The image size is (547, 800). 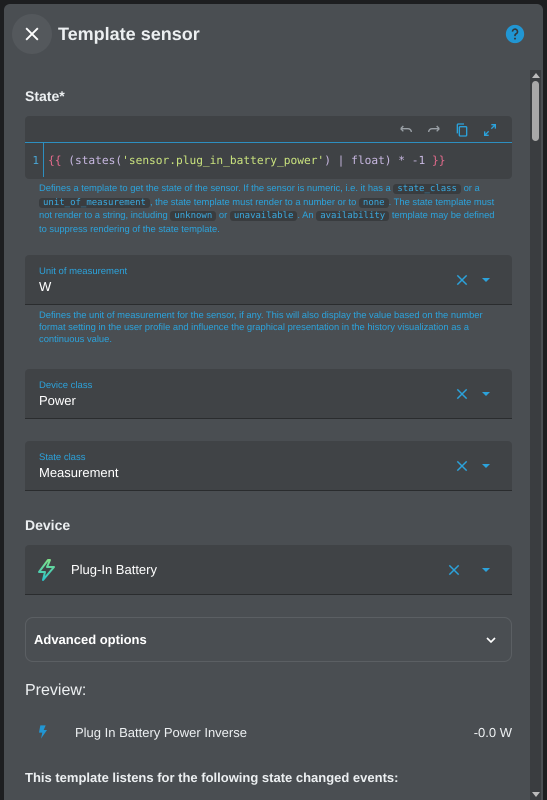 What do you see at coordinates (45, 286) in the screenshot?
I see `field-value: W` at bounding box center [45, 286].